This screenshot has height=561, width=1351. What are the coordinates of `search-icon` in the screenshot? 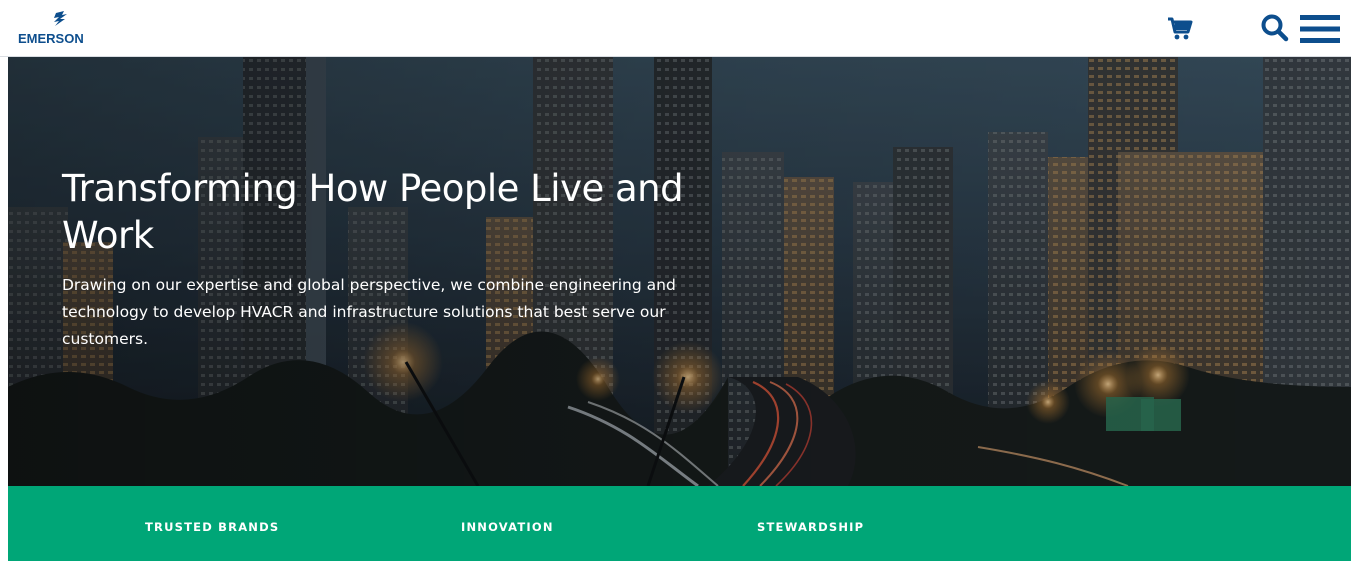 It's located at (1275, 28).